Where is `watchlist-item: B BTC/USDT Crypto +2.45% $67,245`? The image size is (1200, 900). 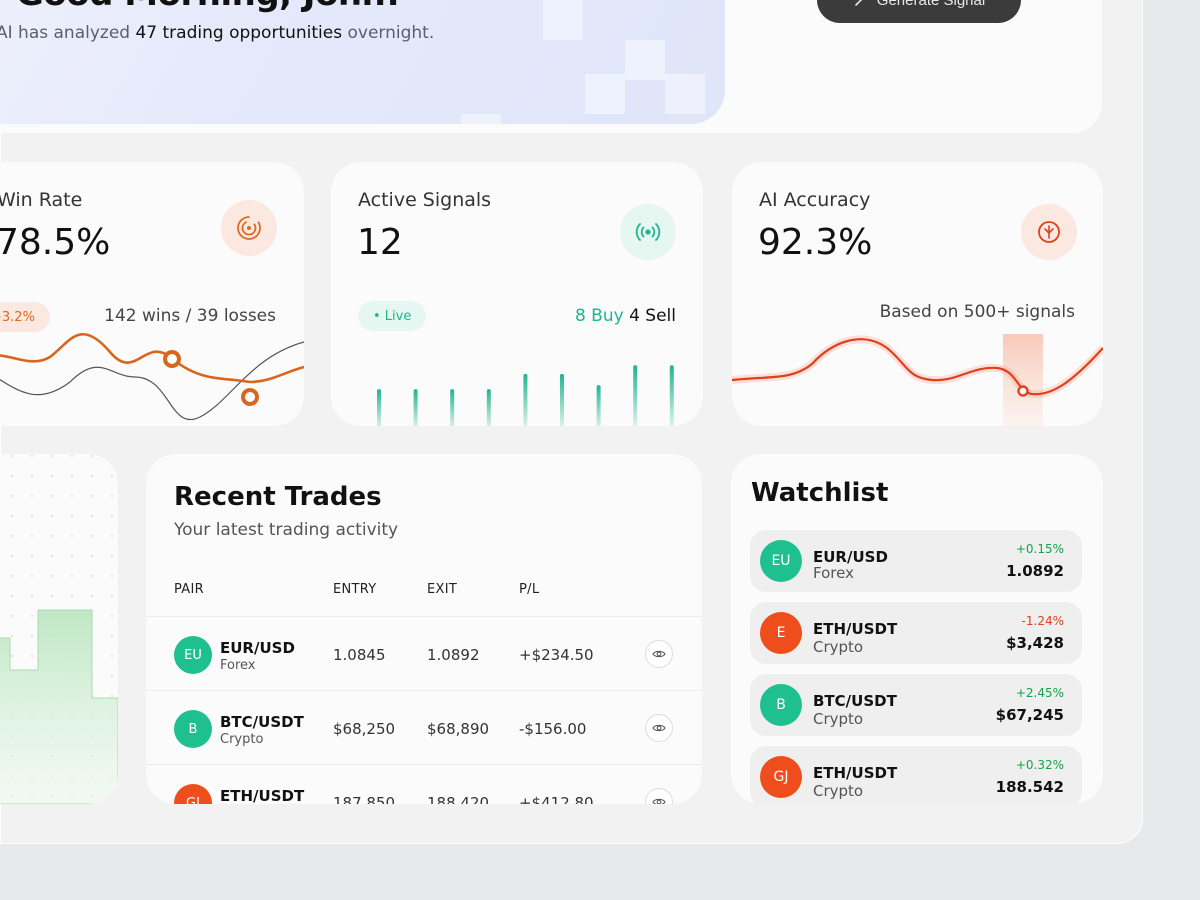
watchlist-item: B BTC/USDT Crypto +2.45% $67,245 is located at coordinates (916, 705).